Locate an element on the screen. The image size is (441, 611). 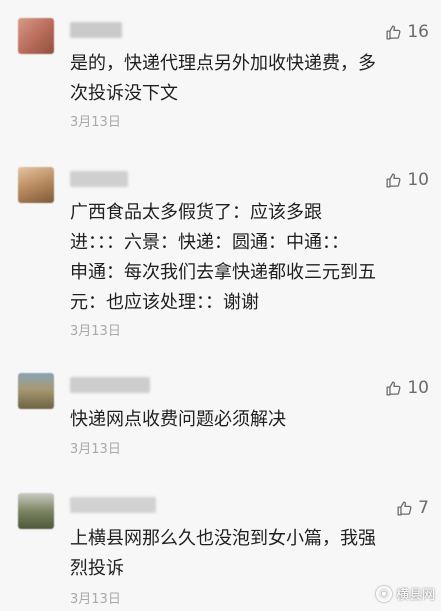
comment-text: 上横县网那么久也没泡到女小篇，我强 烈投诉 is located at coordinates (223, 553).